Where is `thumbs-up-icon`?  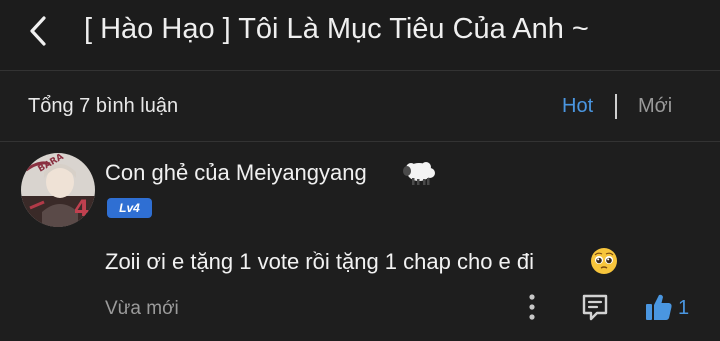
thumbs-up-icon is located at coordinates (659, 307).